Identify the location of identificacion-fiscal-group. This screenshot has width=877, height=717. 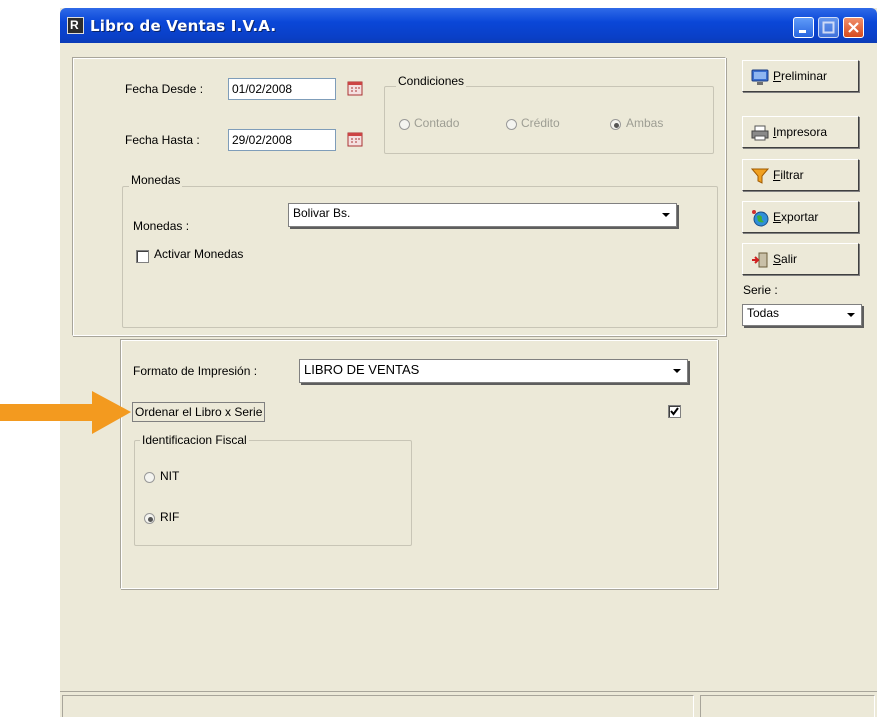
(273, 493).